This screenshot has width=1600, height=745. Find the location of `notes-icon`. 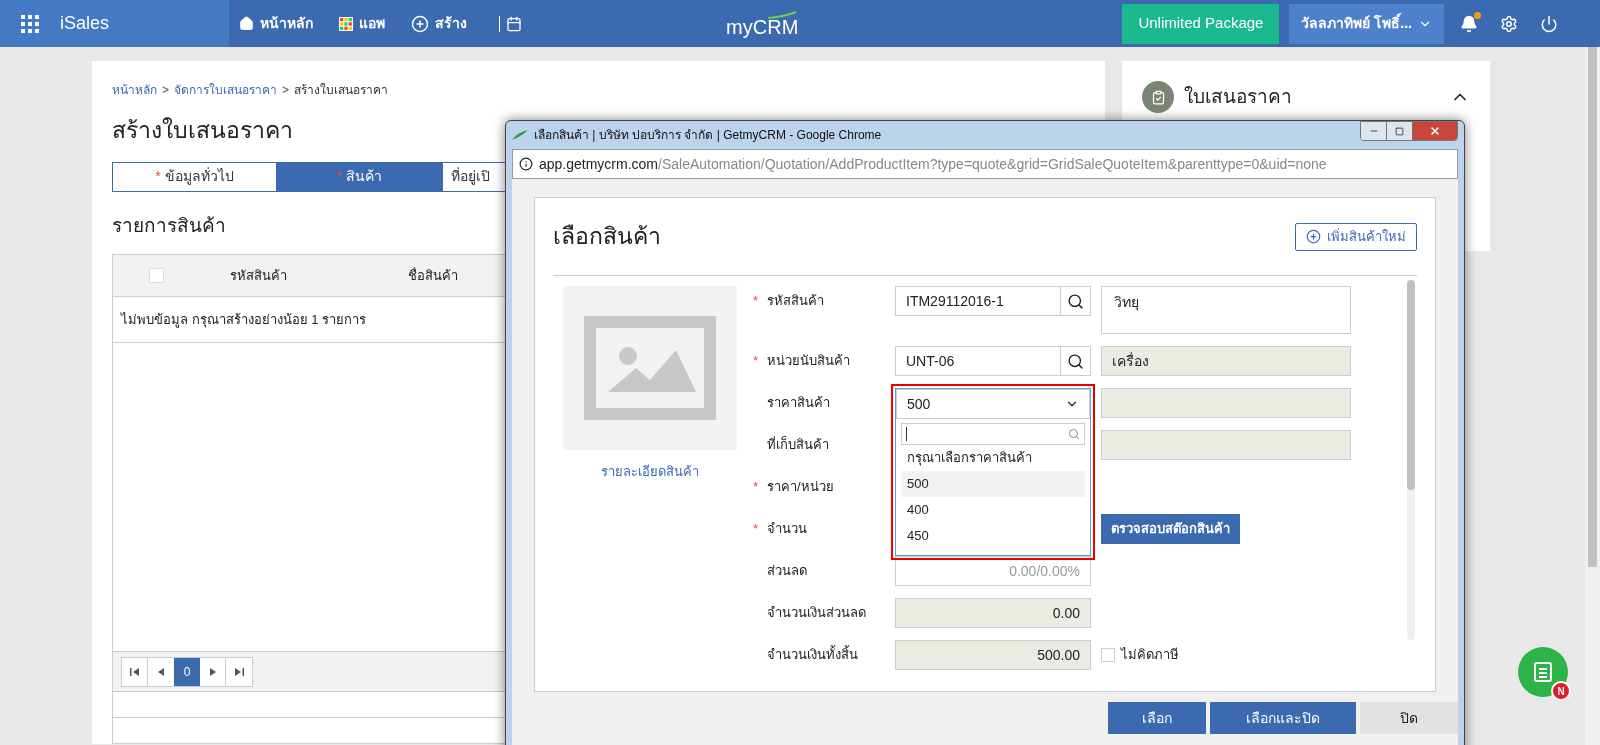

notes-icon is located at coordinates (1543, 672).